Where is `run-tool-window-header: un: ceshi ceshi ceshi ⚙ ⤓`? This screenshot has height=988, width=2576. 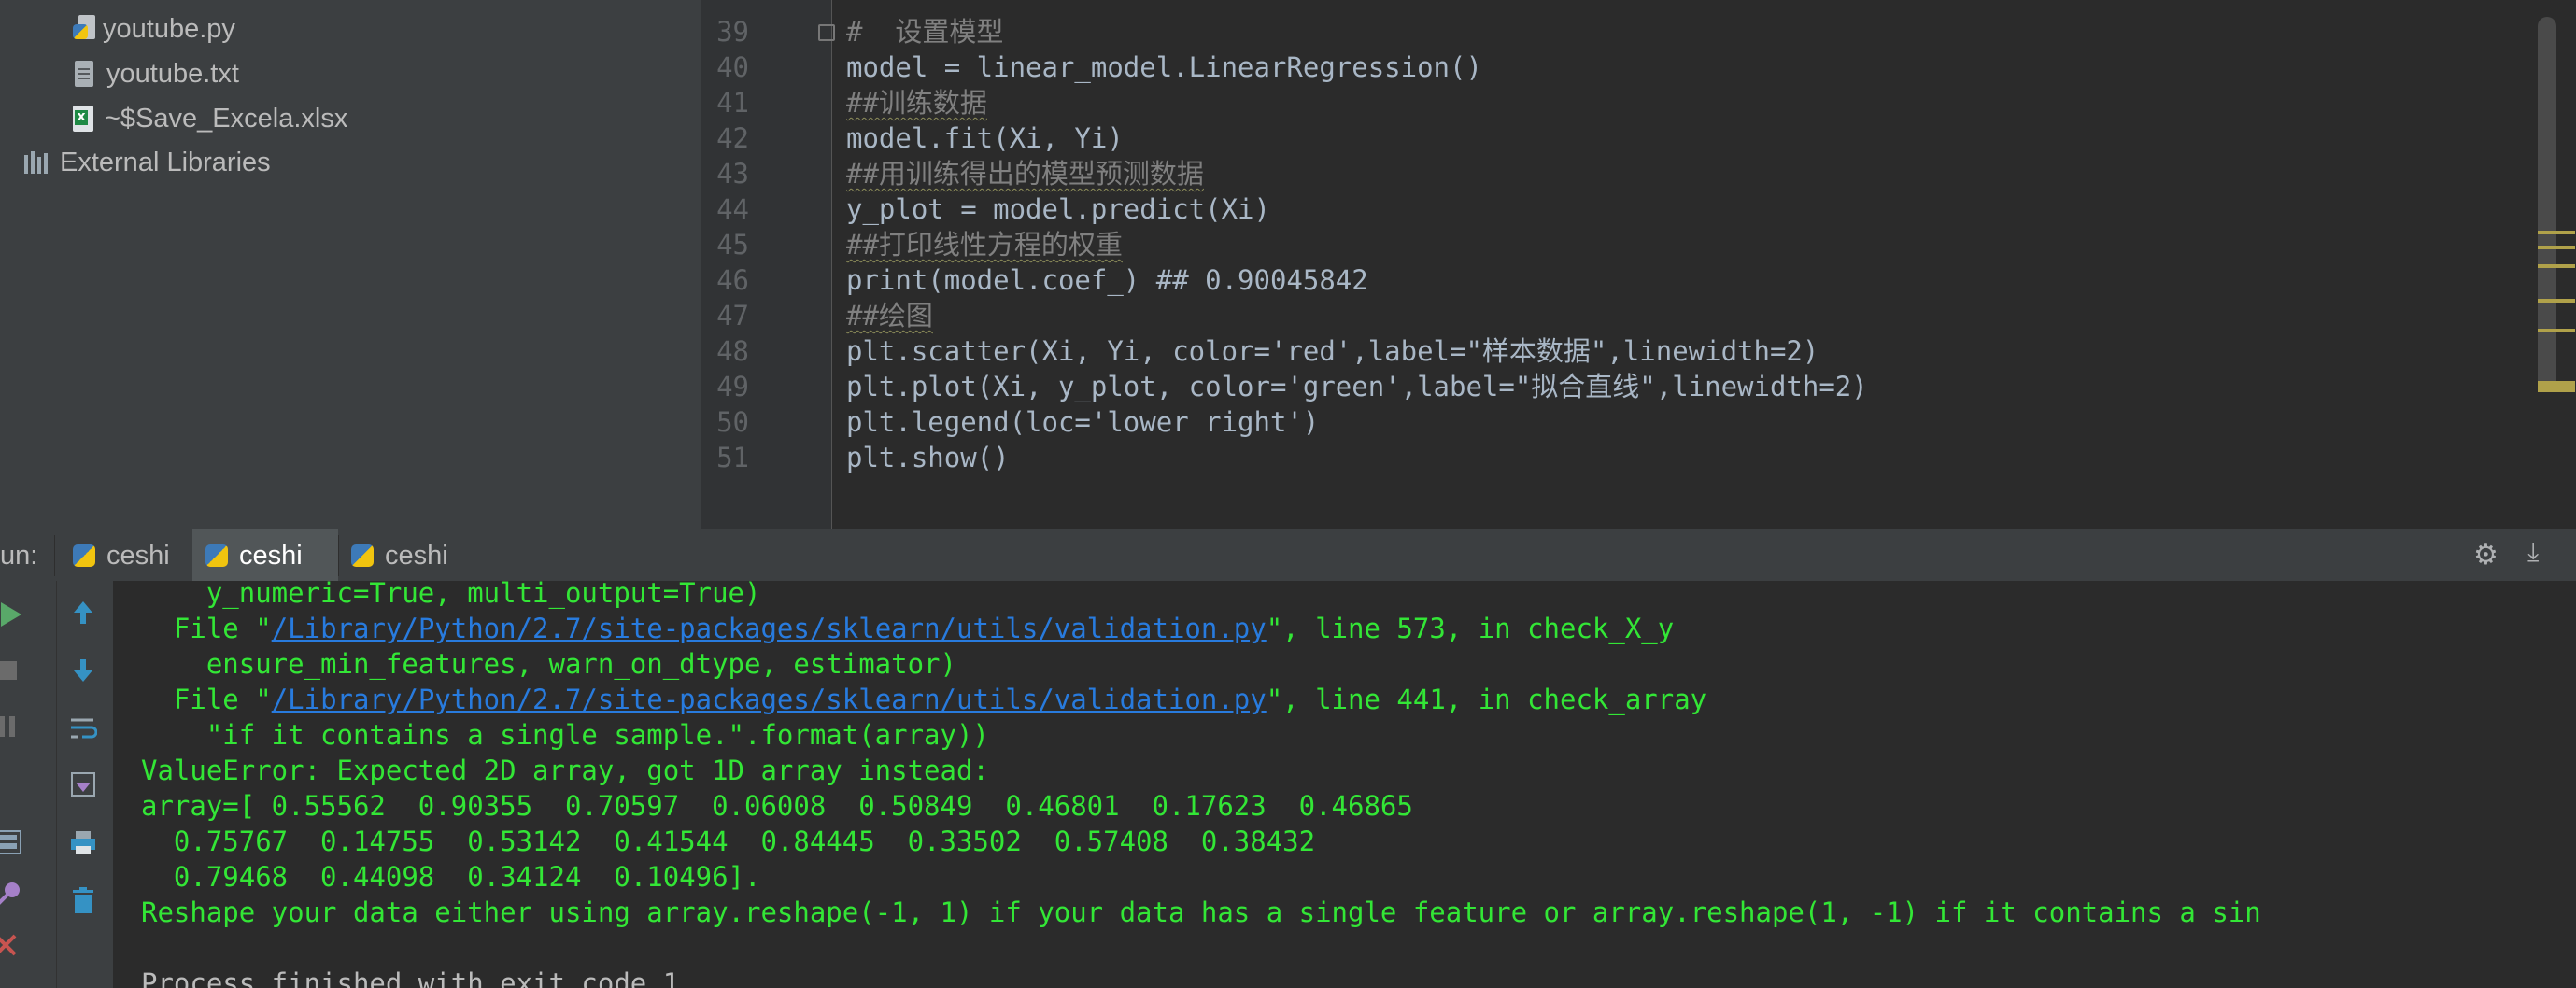 run-tool-window-header: un: ceshi ceshi ceshi ⚙ ⤓ is located at coordinates (1288, 556).